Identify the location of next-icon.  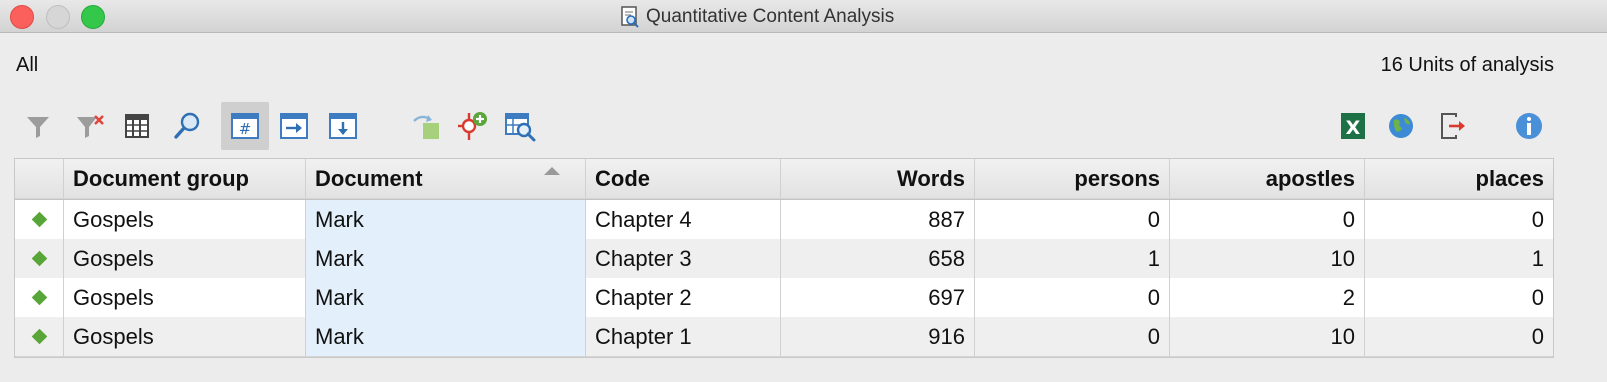
(294, 126).